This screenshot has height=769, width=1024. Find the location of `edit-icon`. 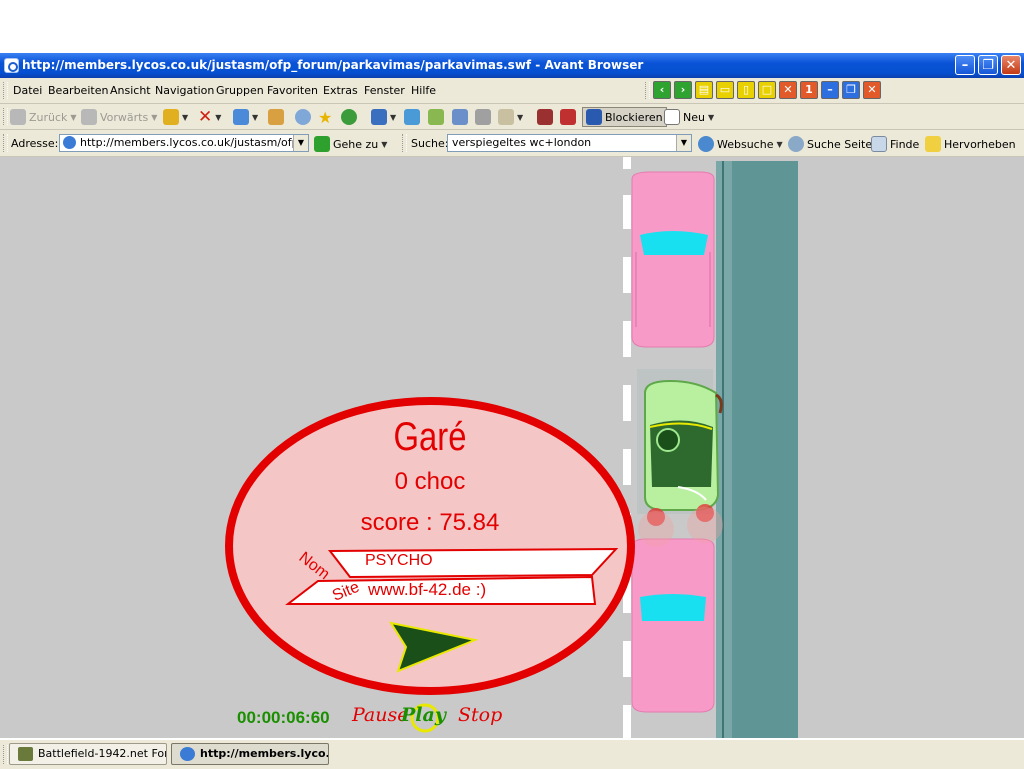

edit-icon is located at coordinates (460, 117).